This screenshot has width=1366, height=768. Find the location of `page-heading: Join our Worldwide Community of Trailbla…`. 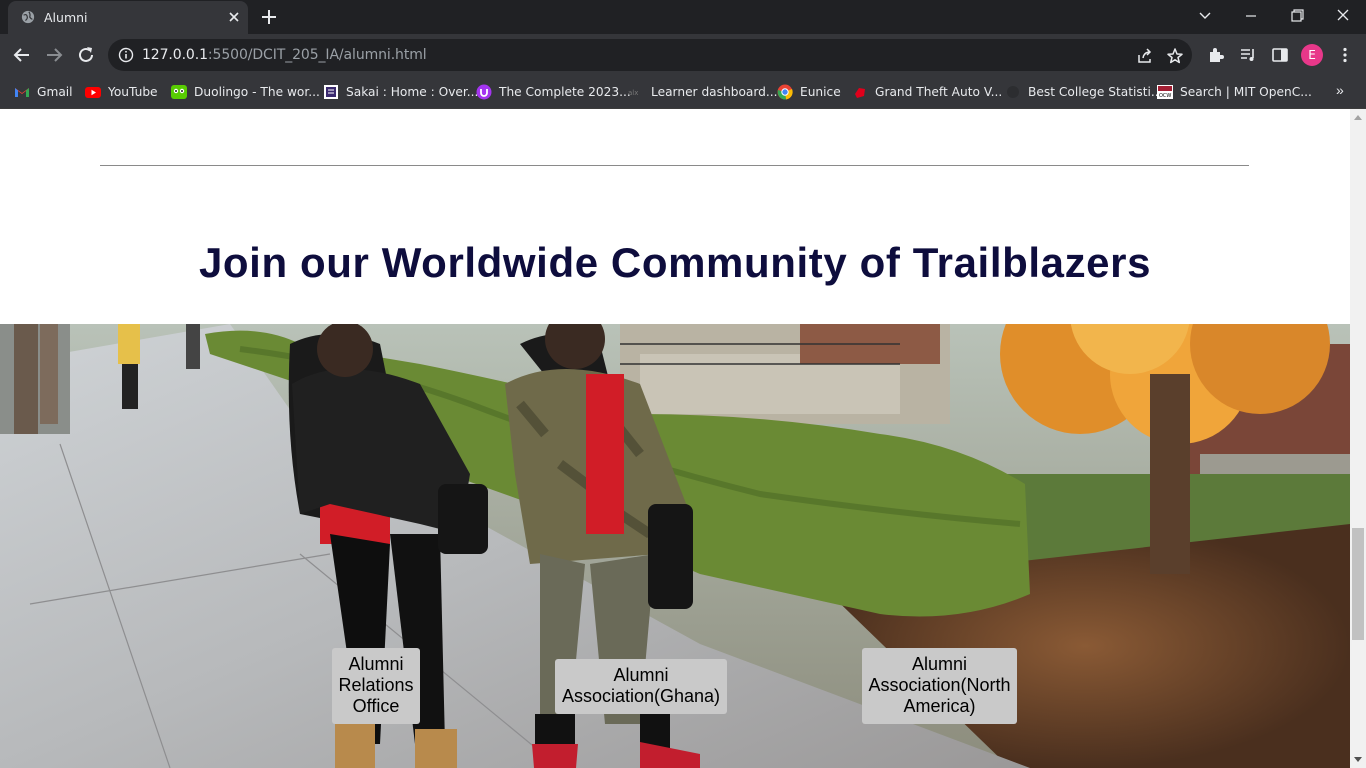

page-heading: Join our Worldwide Community of Trailbla… is located at coordinates (675, 262).